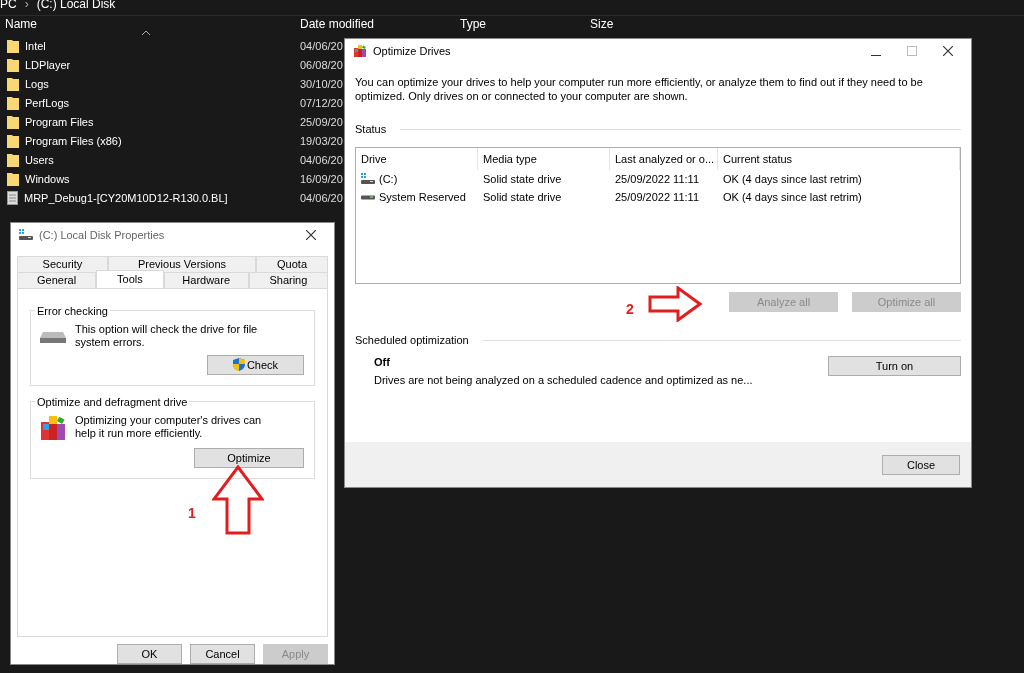  I want to click on column-header: Name, so click(18, 24).